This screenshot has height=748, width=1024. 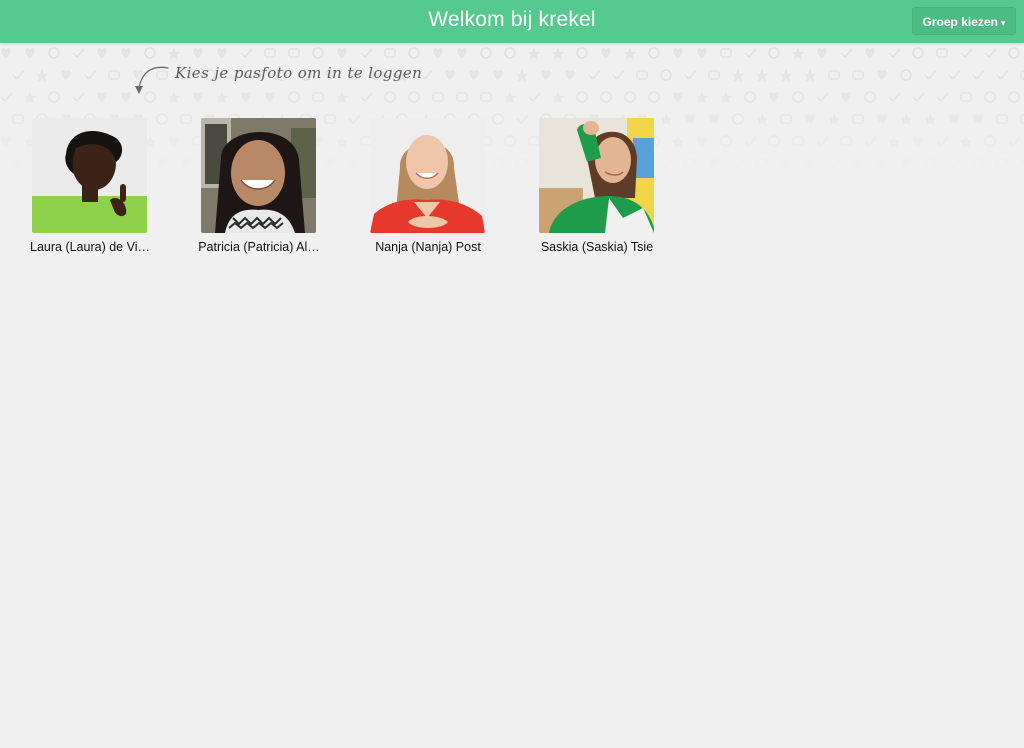 I want to click on user-card: Saskia (Saskia) Tsie, so click(x=597, y=190).